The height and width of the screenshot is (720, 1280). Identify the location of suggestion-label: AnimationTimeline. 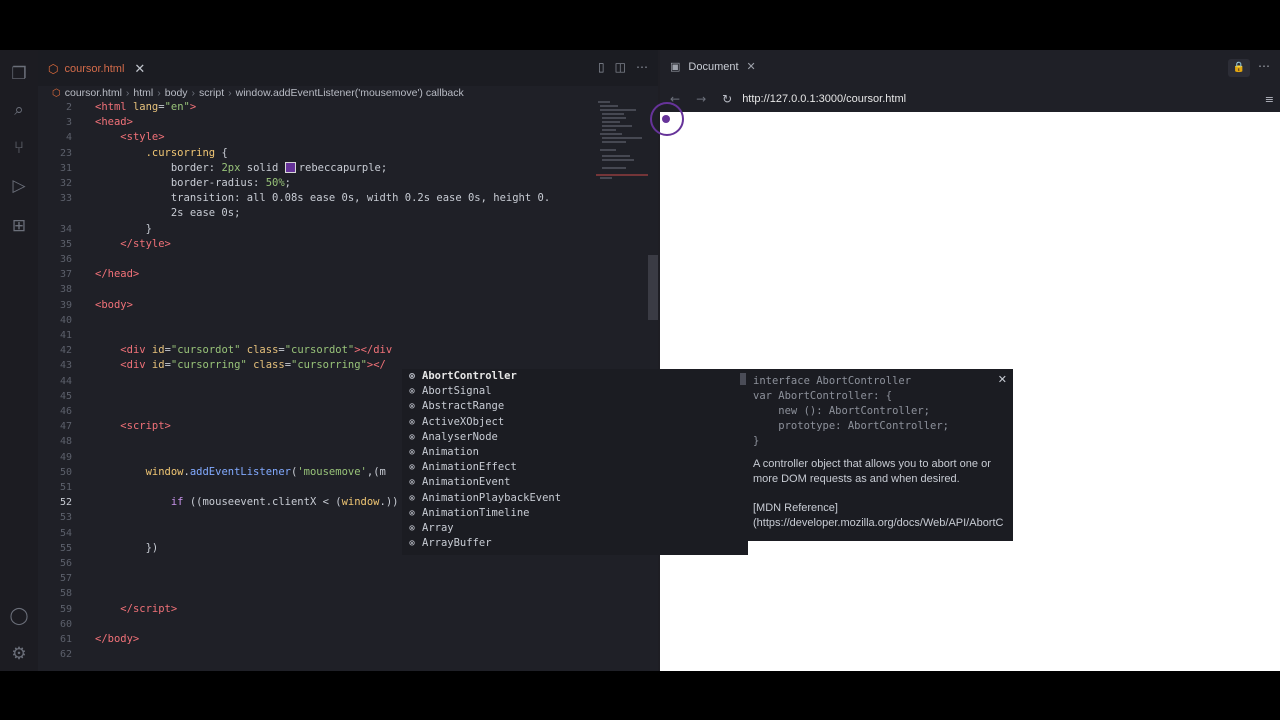
(476, 512).